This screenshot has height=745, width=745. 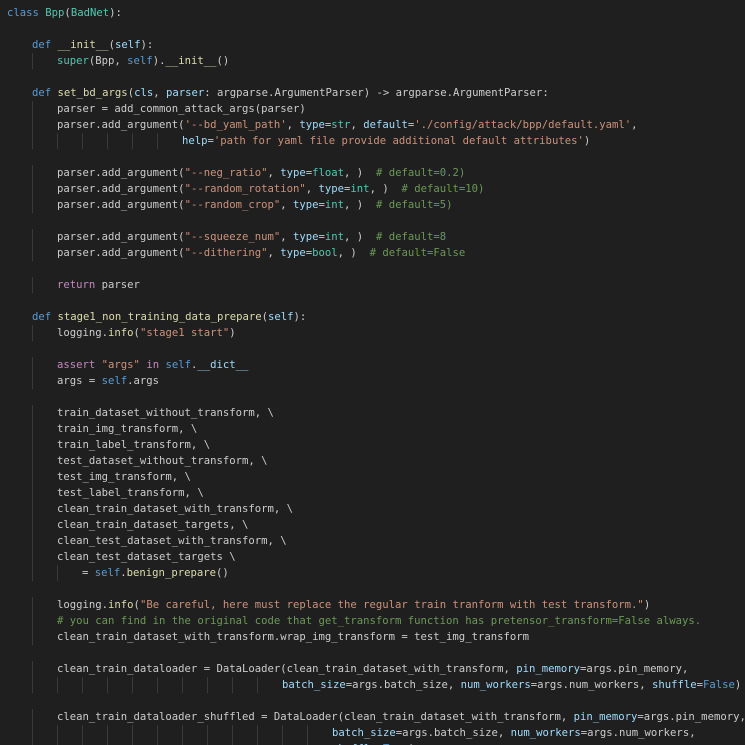 I want to click on code-token: parser, so click(x=117, y=285).